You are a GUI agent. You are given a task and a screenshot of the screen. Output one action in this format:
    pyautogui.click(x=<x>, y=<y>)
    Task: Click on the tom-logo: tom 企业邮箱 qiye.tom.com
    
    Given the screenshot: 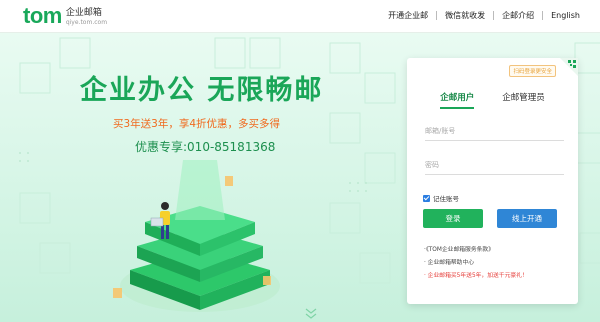 What is the action you would take?
    pyautogui.click(x=65, y=15)
    